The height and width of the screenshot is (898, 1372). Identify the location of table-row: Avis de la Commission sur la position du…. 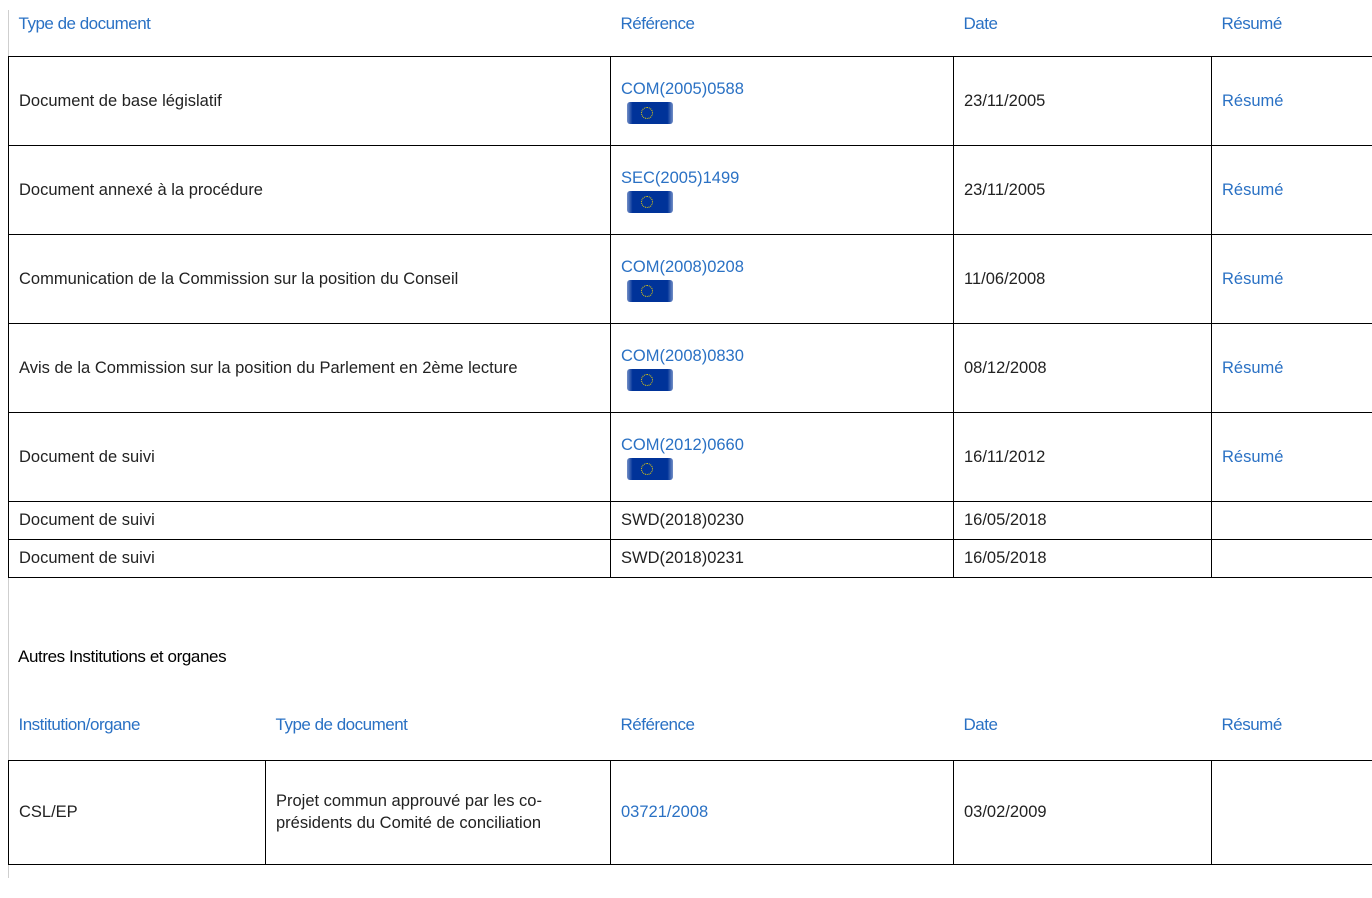
(690, 367).